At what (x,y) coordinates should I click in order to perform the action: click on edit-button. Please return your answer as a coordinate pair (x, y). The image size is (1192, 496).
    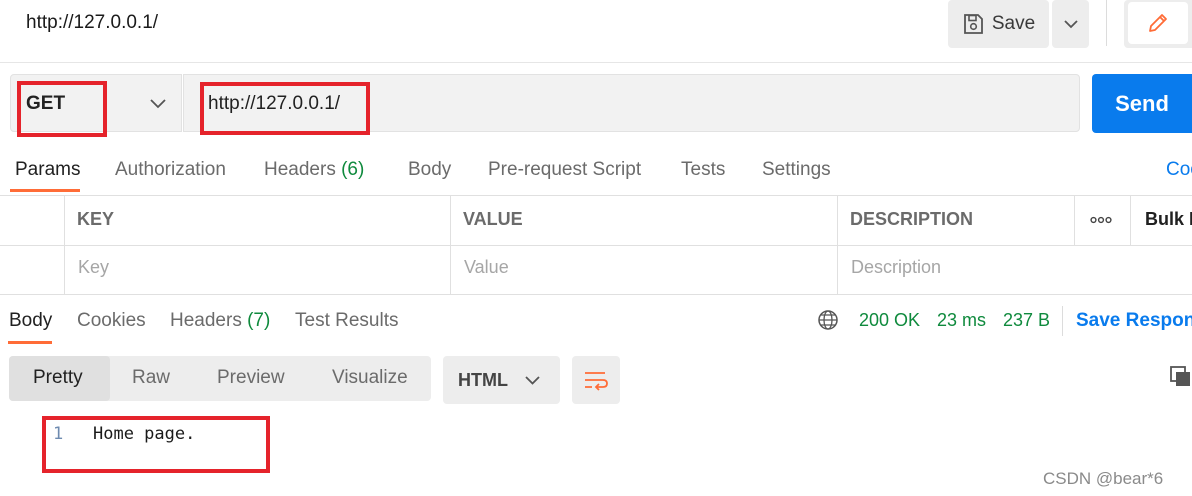
    Looking at the image, I should click on (1158, 24).